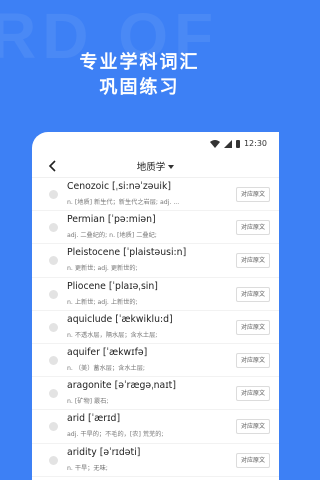  What do you see at coordinates (255, 143) in the screenshot?
I see `status-time: 12:30` at bounding box center [255, 143].